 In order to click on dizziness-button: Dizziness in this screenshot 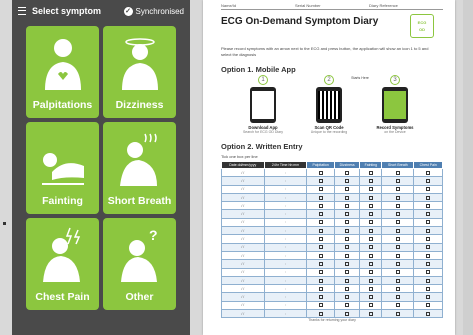, I will do `click(139, 72)`.